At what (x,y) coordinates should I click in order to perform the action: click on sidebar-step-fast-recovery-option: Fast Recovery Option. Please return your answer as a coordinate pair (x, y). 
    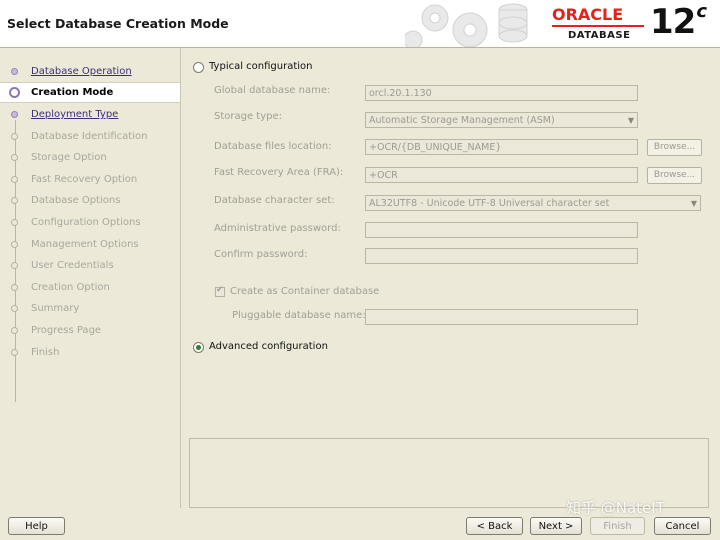
    Looking at the image, I should click on (90, 180).